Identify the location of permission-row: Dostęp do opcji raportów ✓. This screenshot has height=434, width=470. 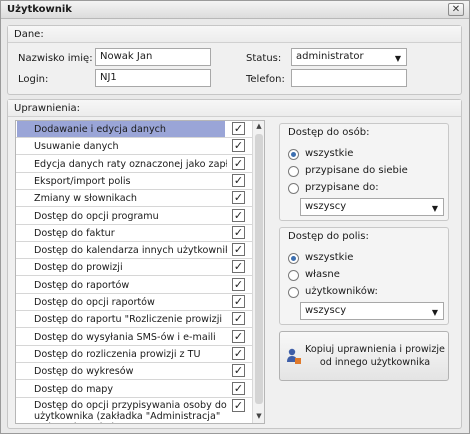
(134, 302).